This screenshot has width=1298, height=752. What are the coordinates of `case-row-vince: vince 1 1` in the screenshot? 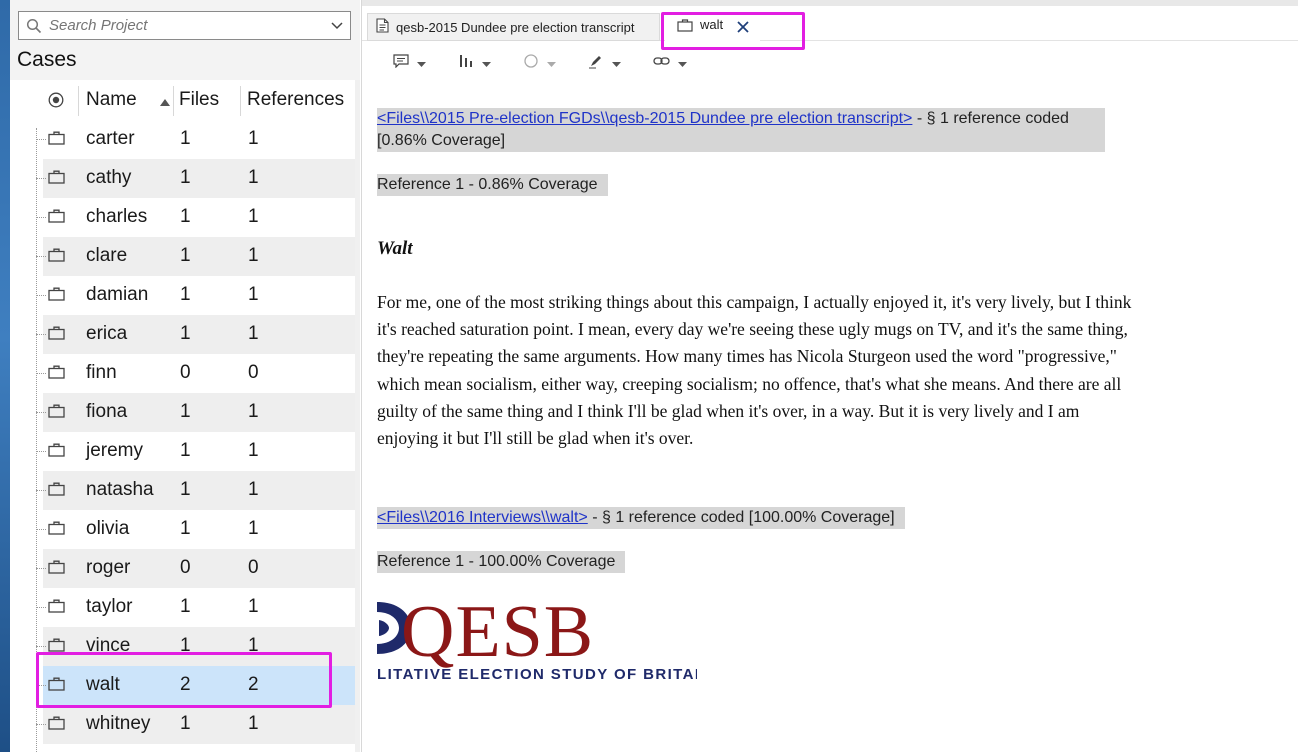 It's located at (183, 646).